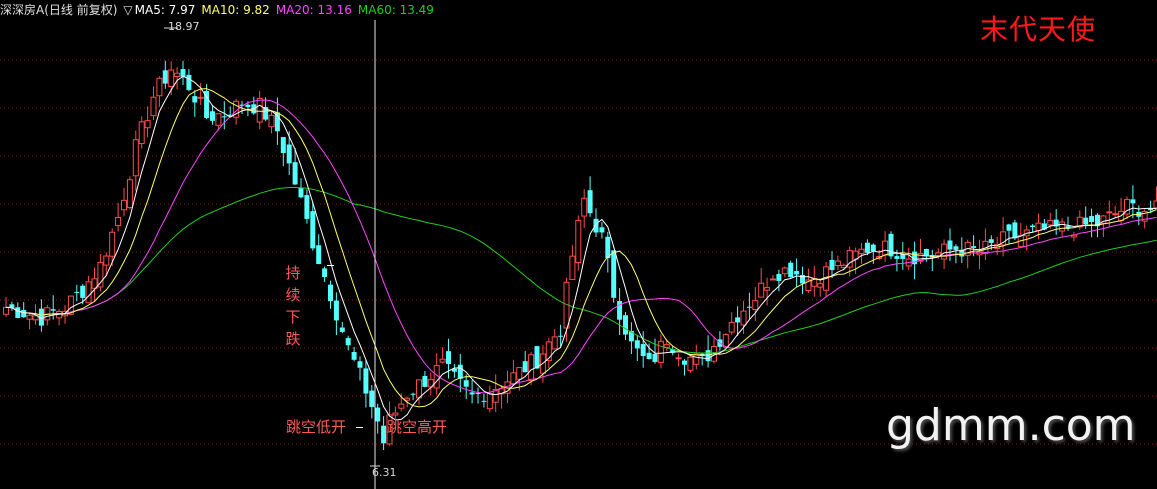 The width and height of the screenshot is (1157, 489). I want to click on low-price-label: 6.31, so click(384, 472).